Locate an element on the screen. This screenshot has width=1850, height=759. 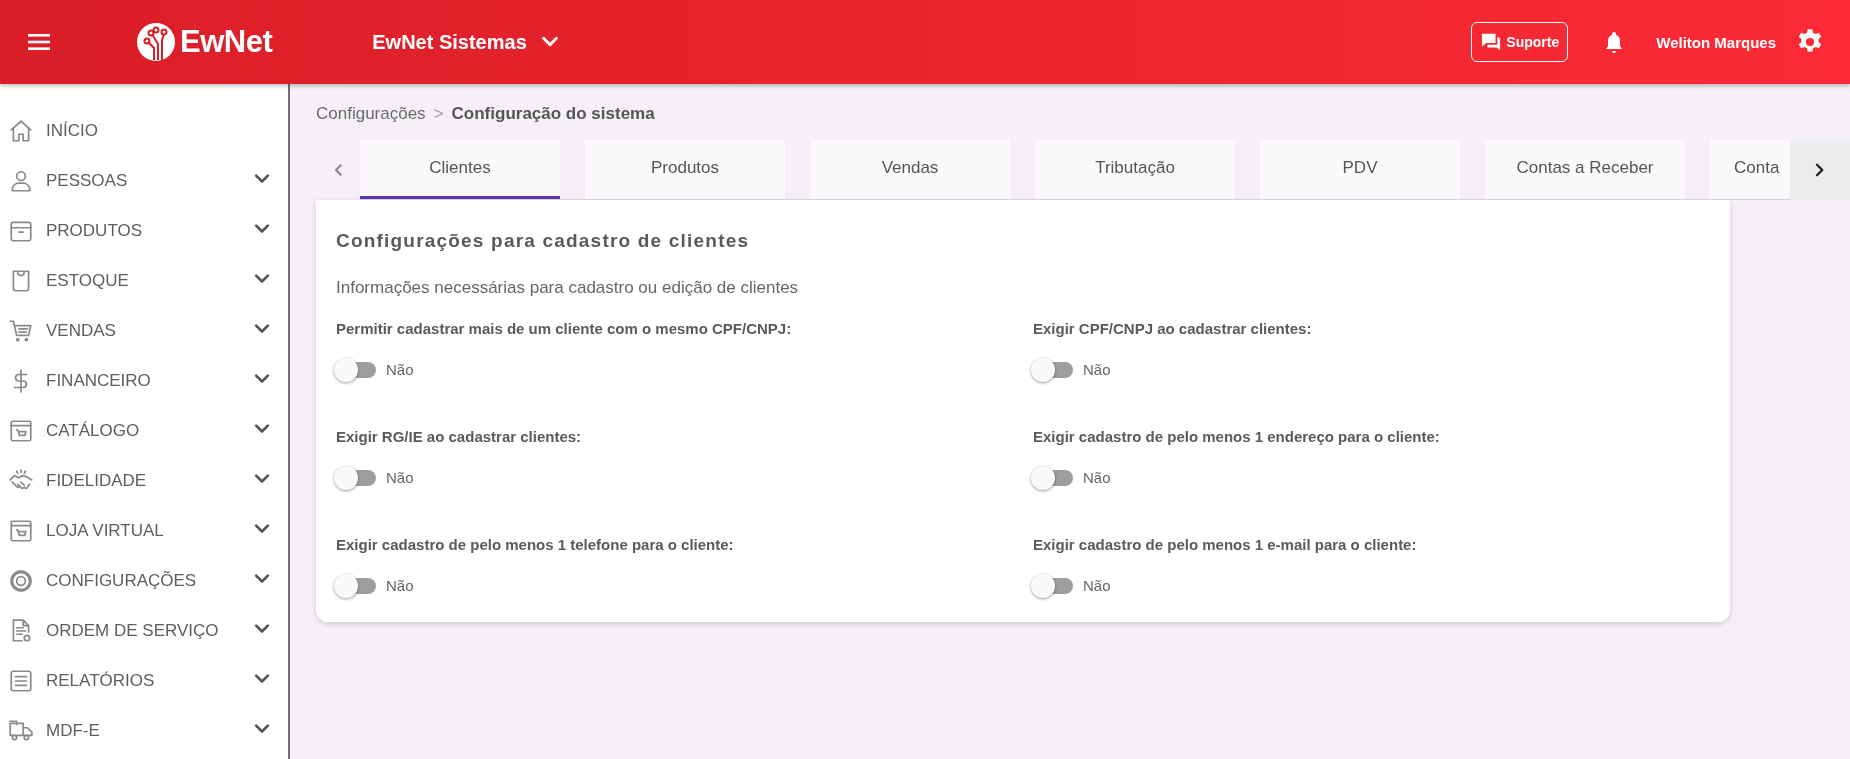
tab: Produtos is located at coordinates (685, 169).